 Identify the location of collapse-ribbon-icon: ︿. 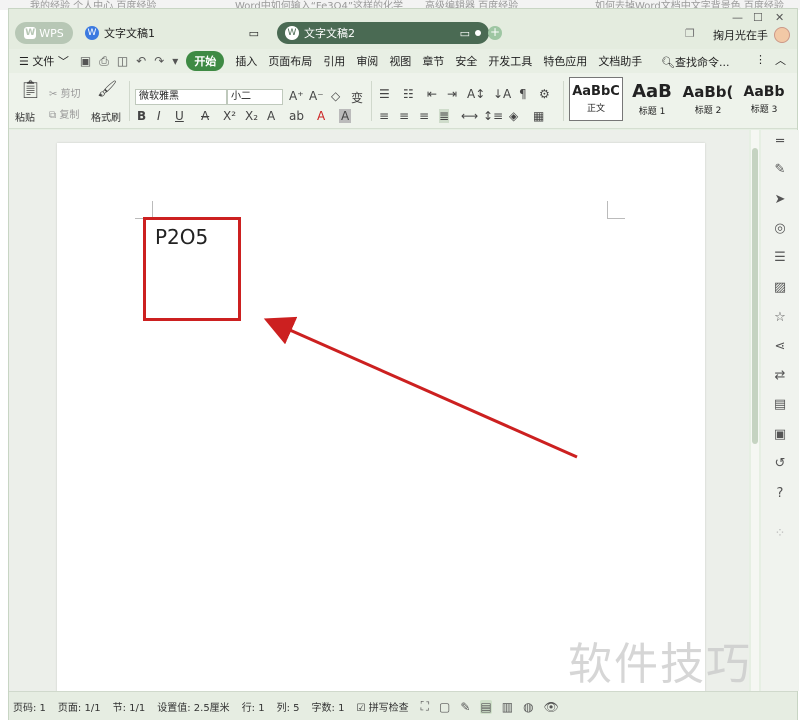
(780, 60).